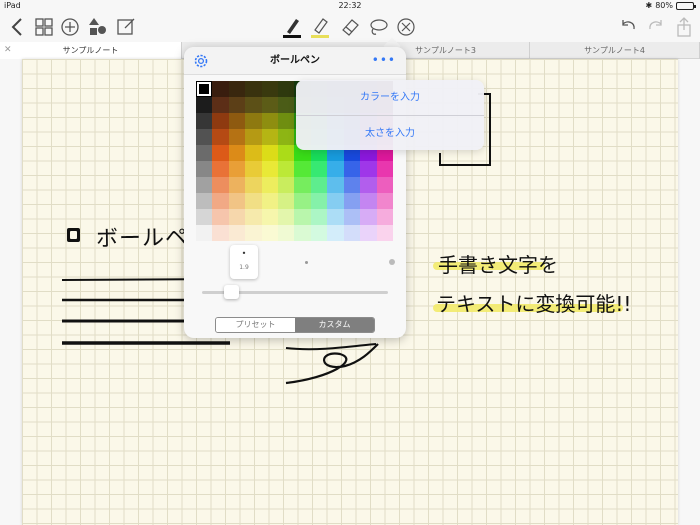  Describe the element at coordinates (390, 97) in the screenshot. I see `menu-item-enter-color: カラーを入力` at that location.